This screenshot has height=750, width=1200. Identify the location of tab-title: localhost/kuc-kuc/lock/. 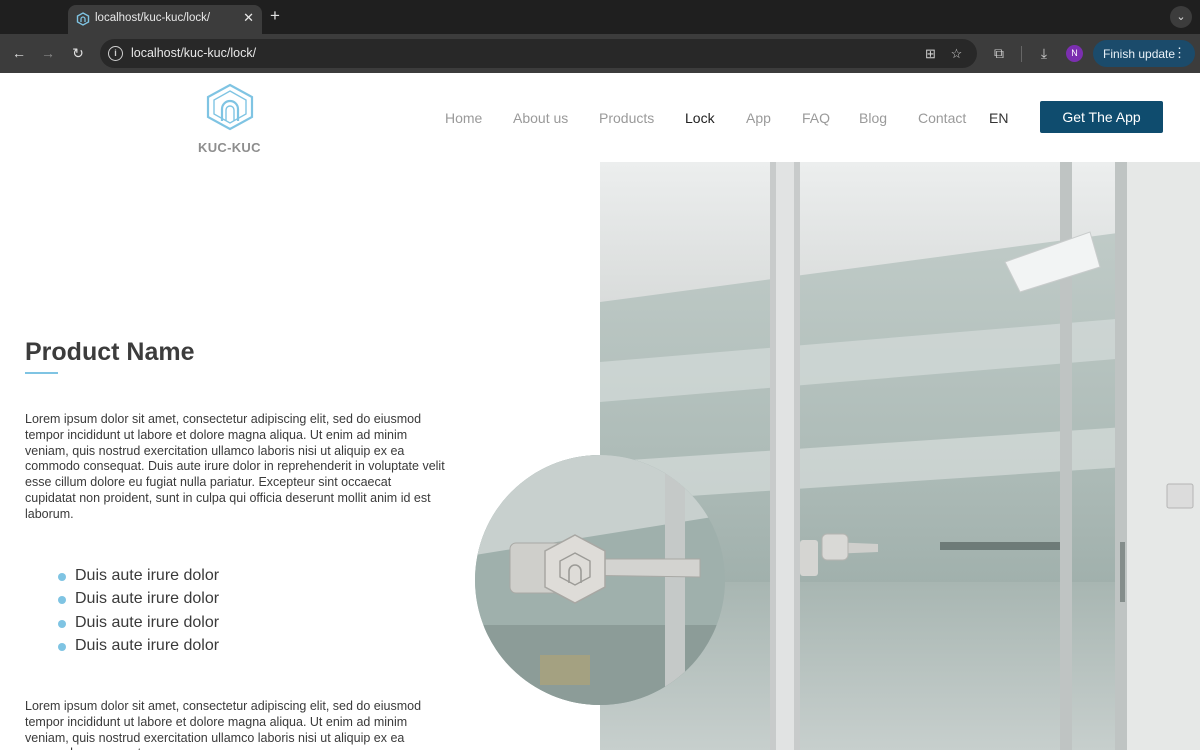
(153, 18).